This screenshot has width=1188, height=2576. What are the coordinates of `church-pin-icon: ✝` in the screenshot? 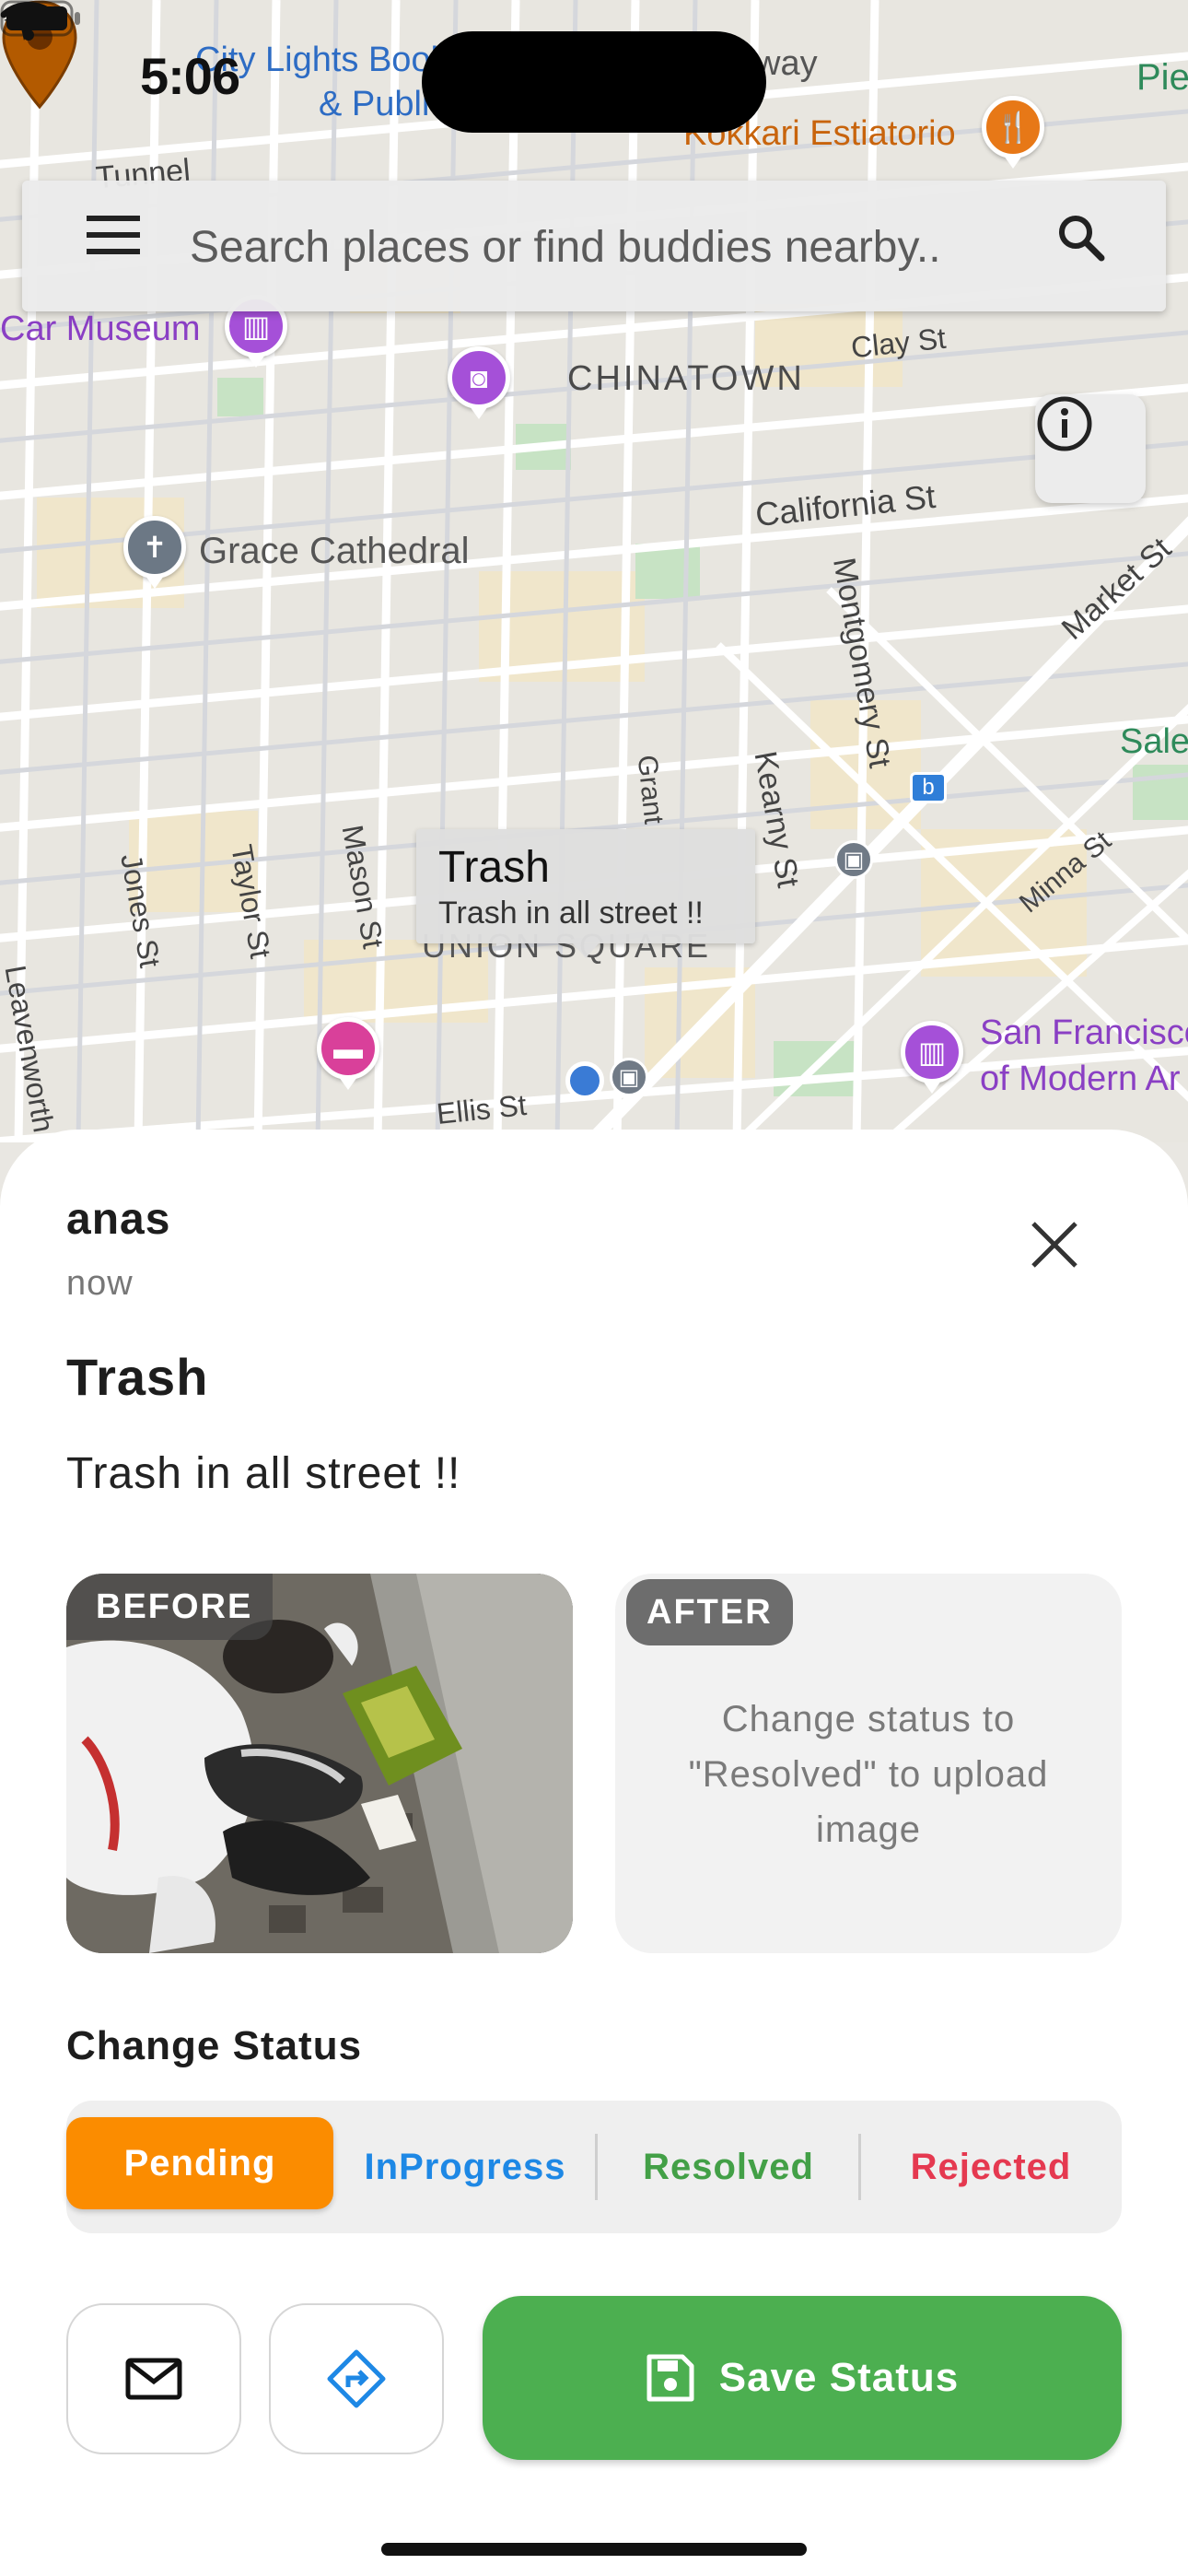 It's located at (154, 547).